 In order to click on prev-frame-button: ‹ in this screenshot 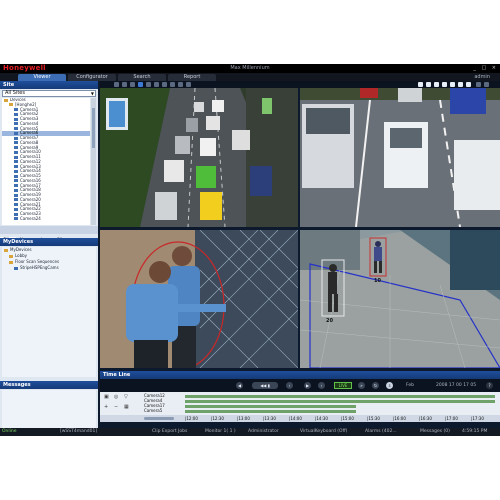, I will do `click(289, 385)`.